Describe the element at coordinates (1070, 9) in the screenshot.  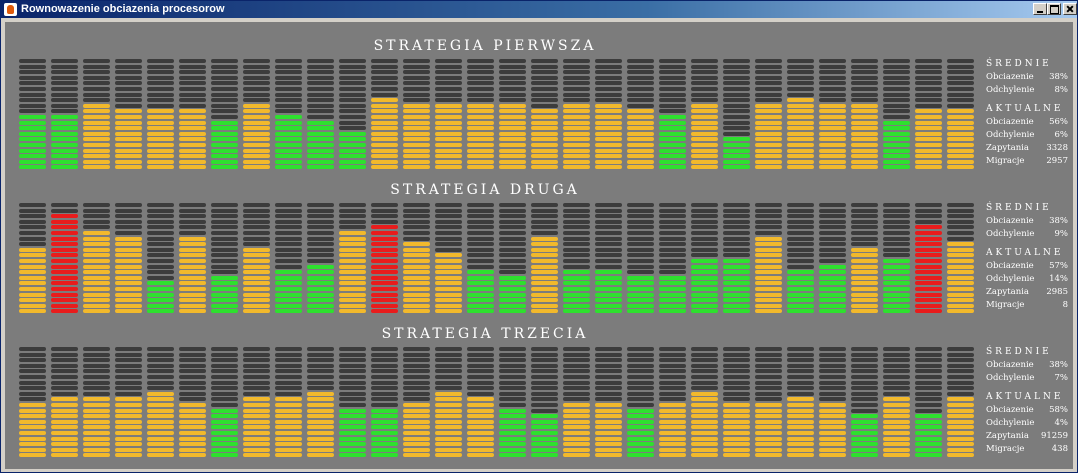
I see `close-button` at that location.